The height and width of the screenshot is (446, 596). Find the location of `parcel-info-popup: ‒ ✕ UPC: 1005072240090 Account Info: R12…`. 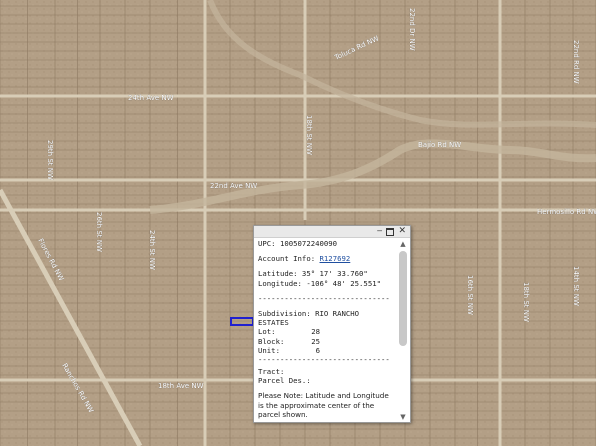

parcel-info-popup: ‒ ✕ UPC: 1005072240090 Account Info: R12… is located at coordinates (332, 324).